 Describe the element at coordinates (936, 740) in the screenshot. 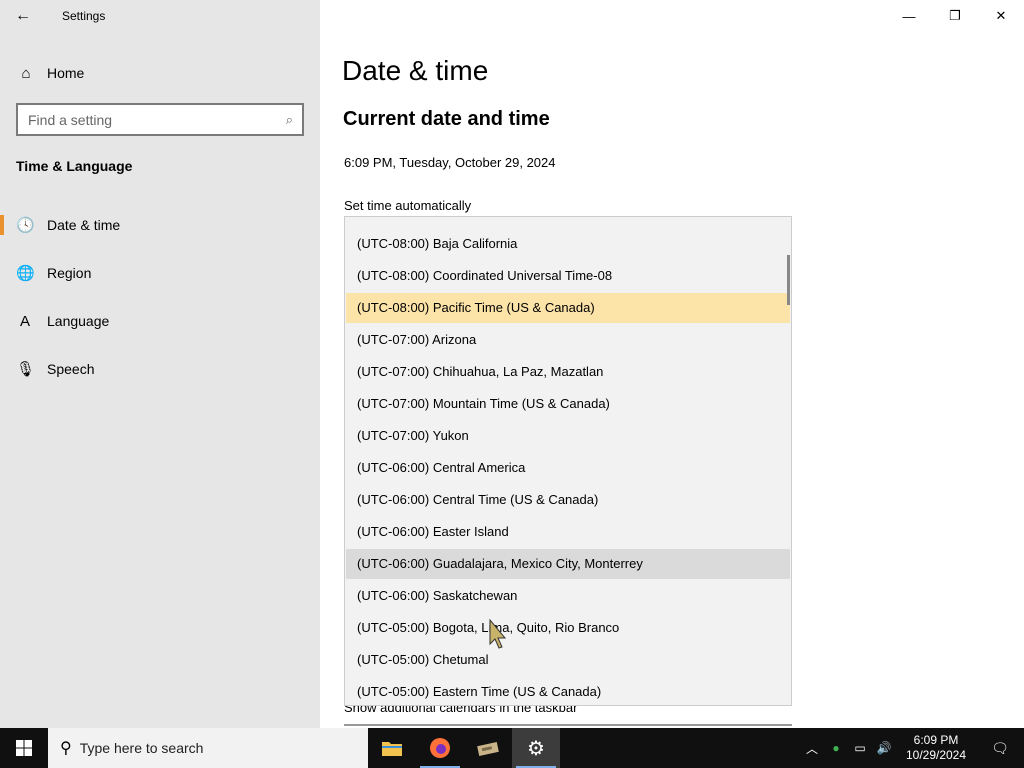

I see `clock-time: 6:09 PM` at that location.